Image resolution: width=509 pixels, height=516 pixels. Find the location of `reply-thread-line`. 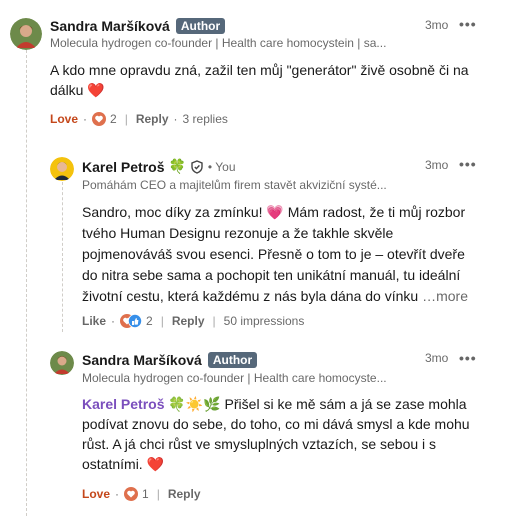

reply-thread-line is located at coordinates (62, 257).